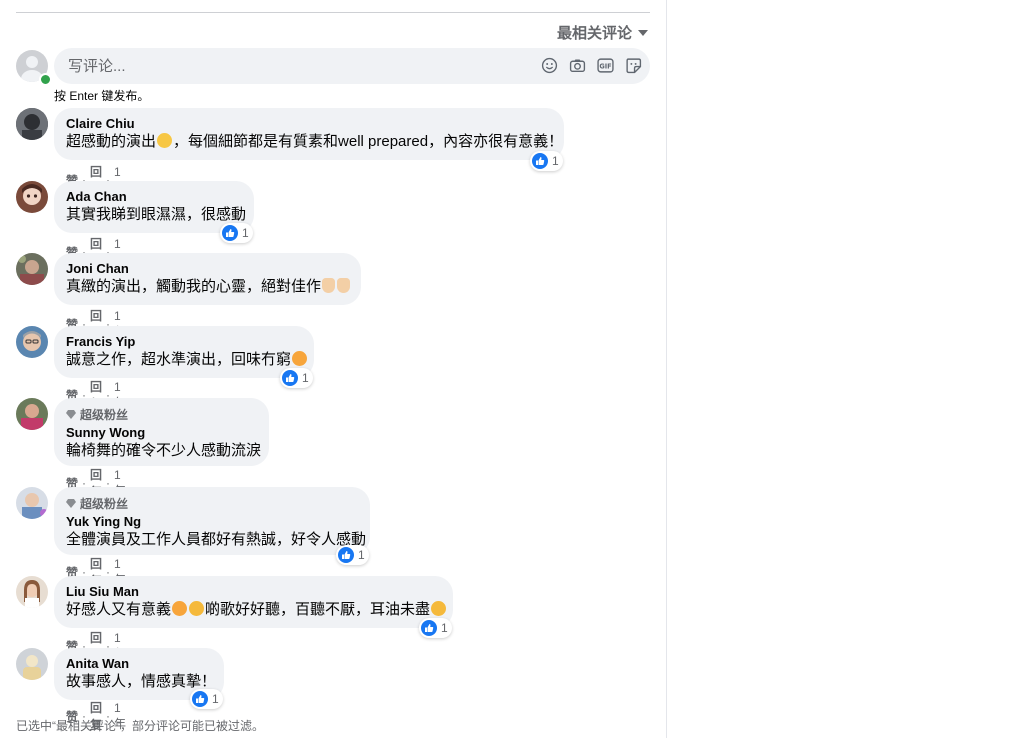  Describe the element at coordinates (577, 65) in the screenshot. I see `camera-icon` at that location.